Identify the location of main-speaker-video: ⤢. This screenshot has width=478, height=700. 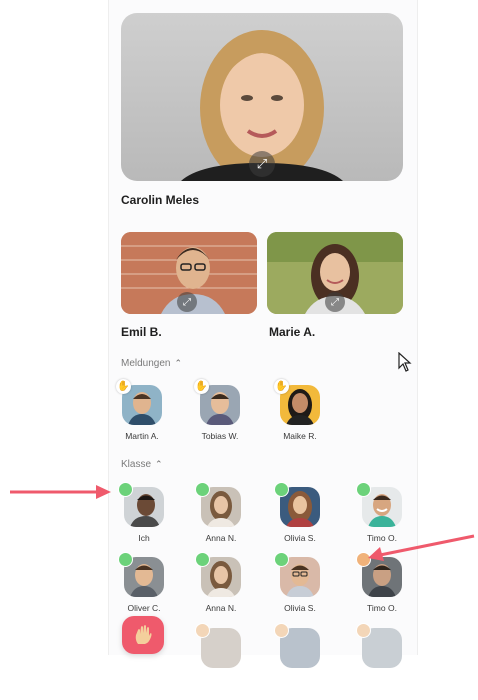
(262, 97).